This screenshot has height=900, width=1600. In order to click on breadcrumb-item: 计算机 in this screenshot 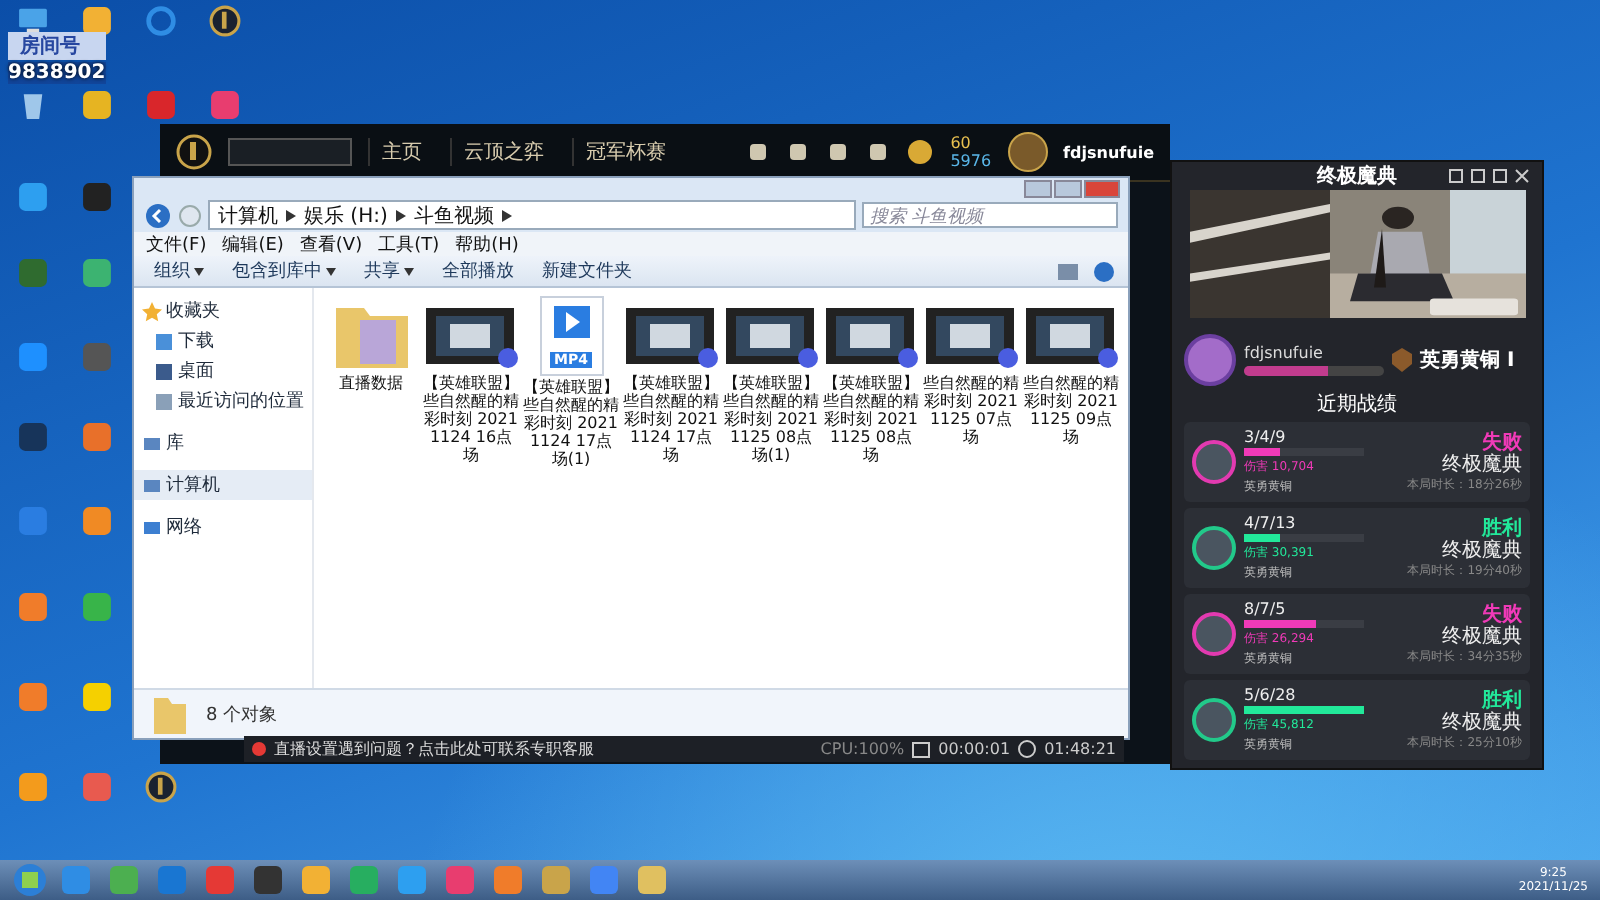, I will do `click(248, 215)`.